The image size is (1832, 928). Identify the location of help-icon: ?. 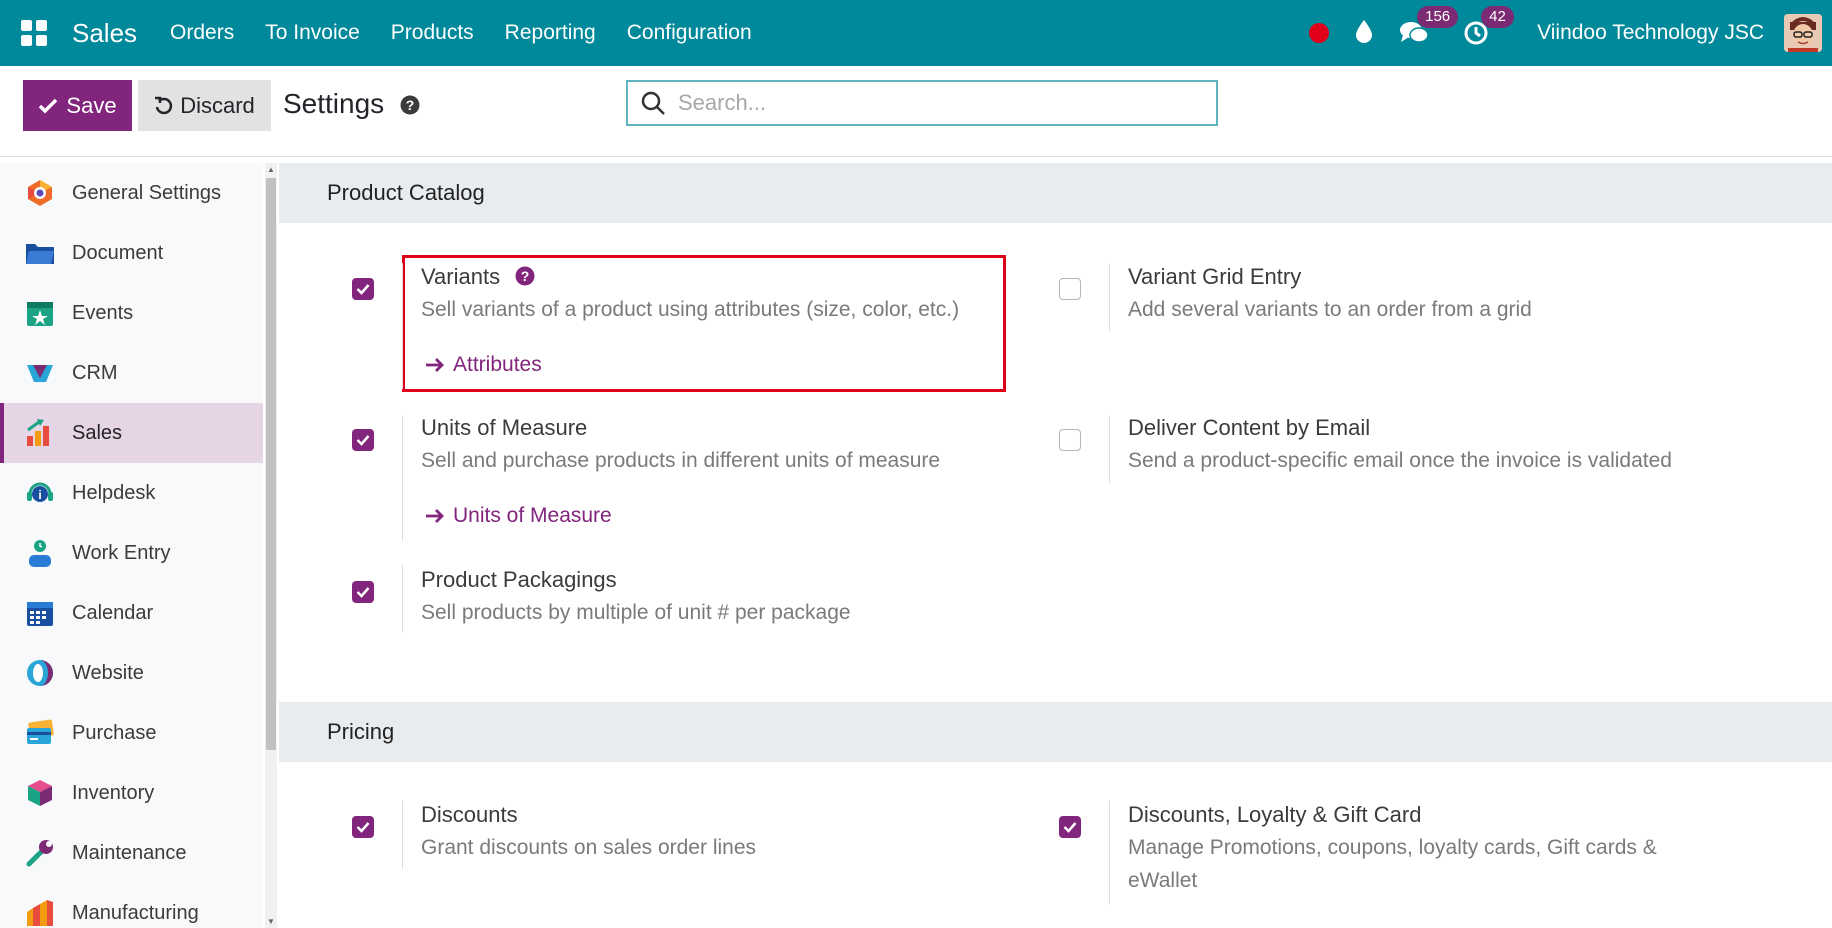
(410, 107).